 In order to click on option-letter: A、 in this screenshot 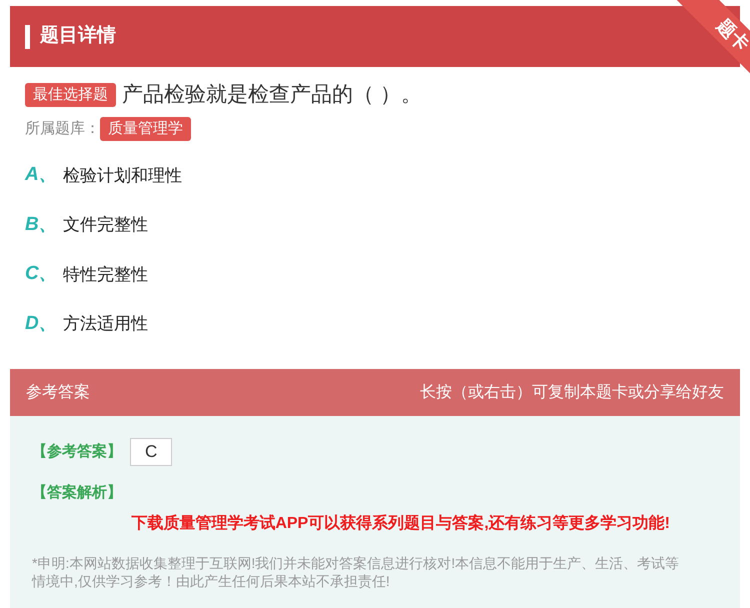, I will do `click(42, 175)`.